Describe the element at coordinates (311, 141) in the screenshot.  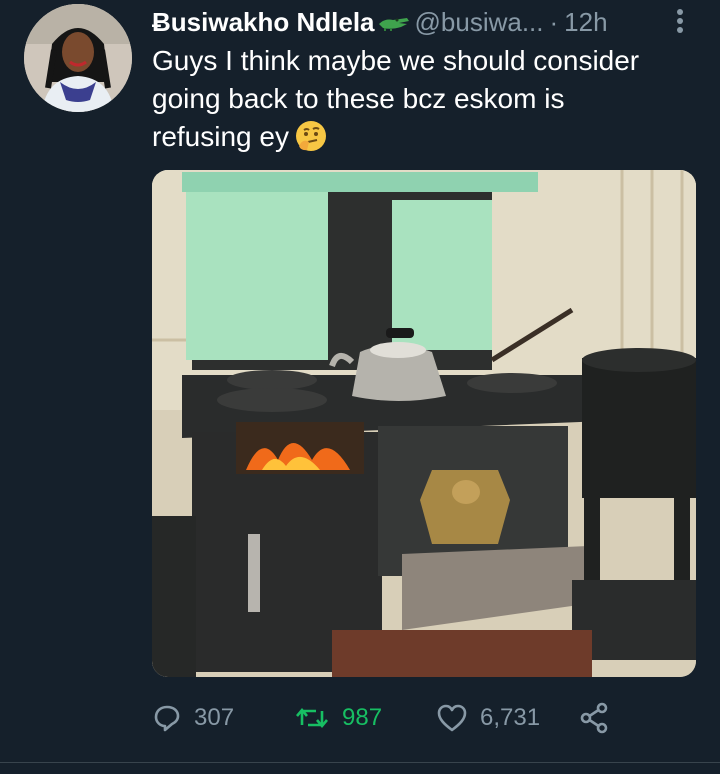
I see `thinking-face-icon` at that location.